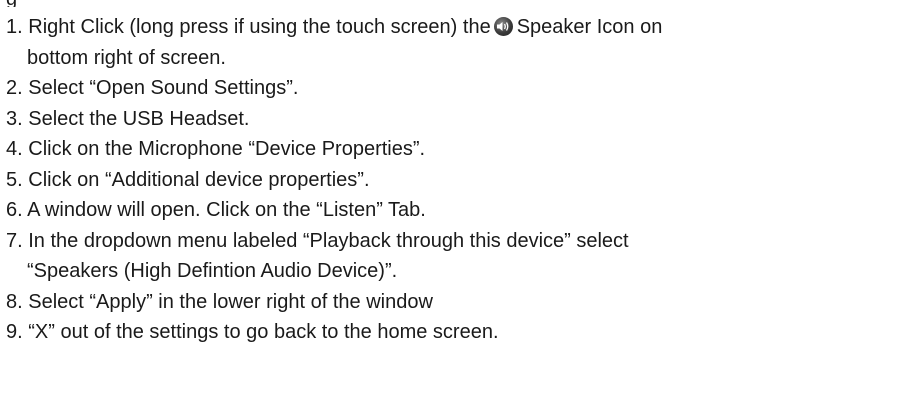  I want to click on step-number: 5., so click(14, 179).